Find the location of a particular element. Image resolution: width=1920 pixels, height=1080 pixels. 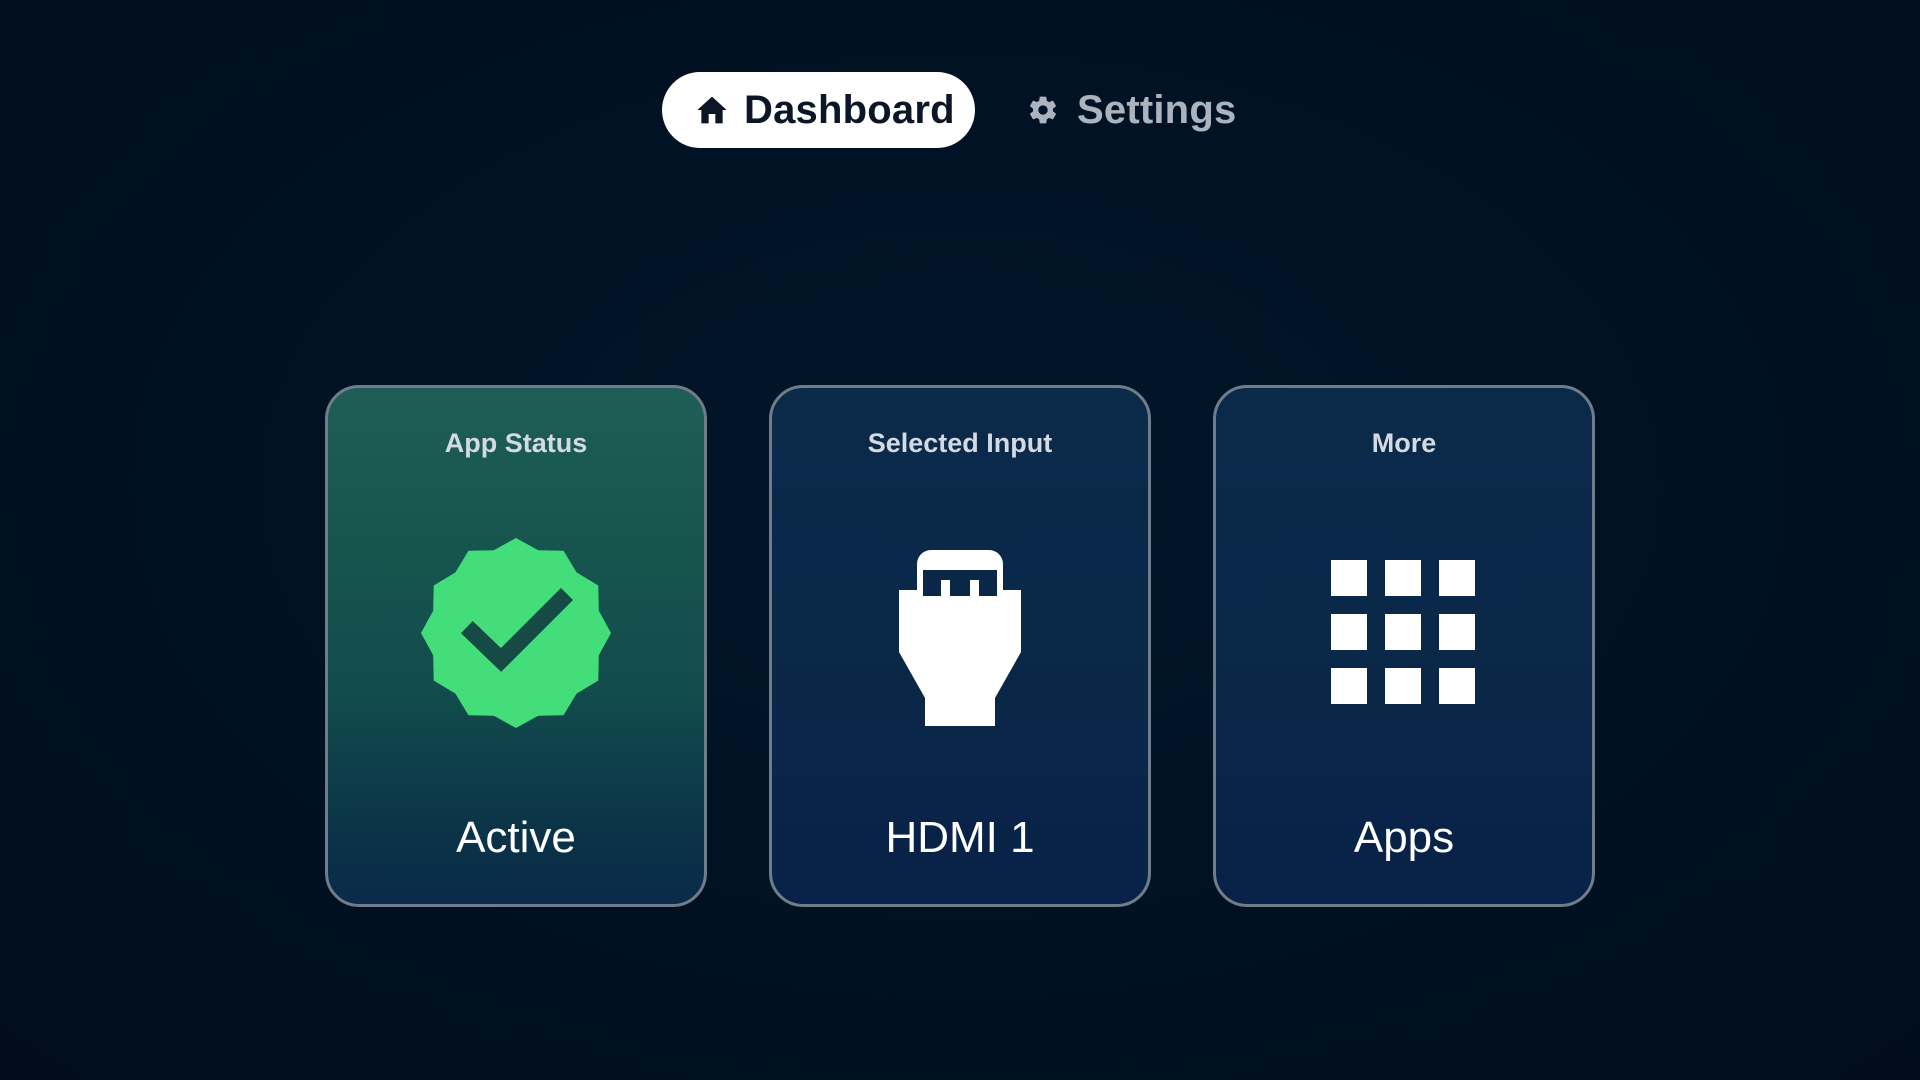

tab-settings-label: Settings is located at coordinates (1157, 109).